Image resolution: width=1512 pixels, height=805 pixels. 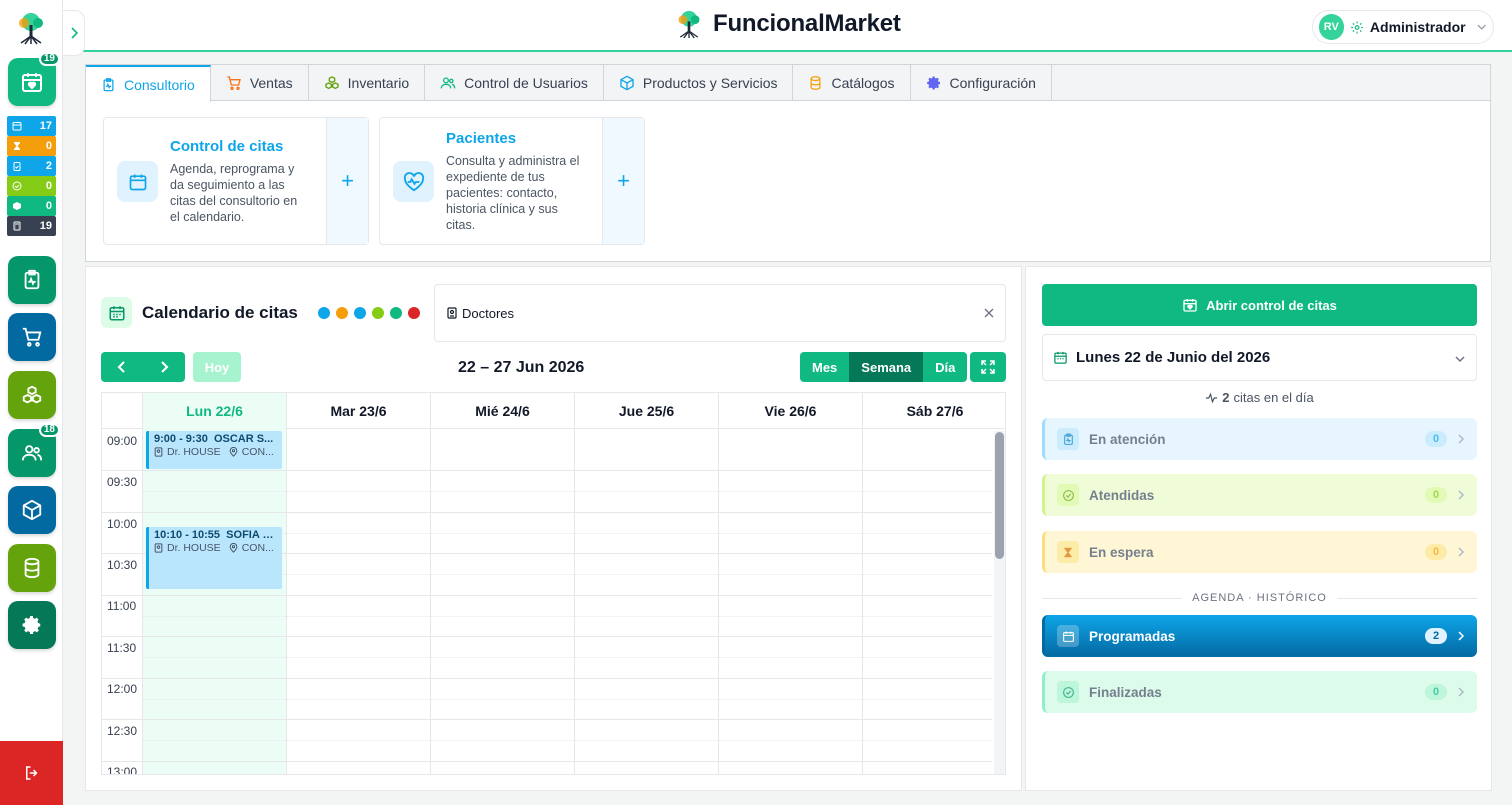 I want to click on stat-calendar: 17, so click(x=31, y=126).